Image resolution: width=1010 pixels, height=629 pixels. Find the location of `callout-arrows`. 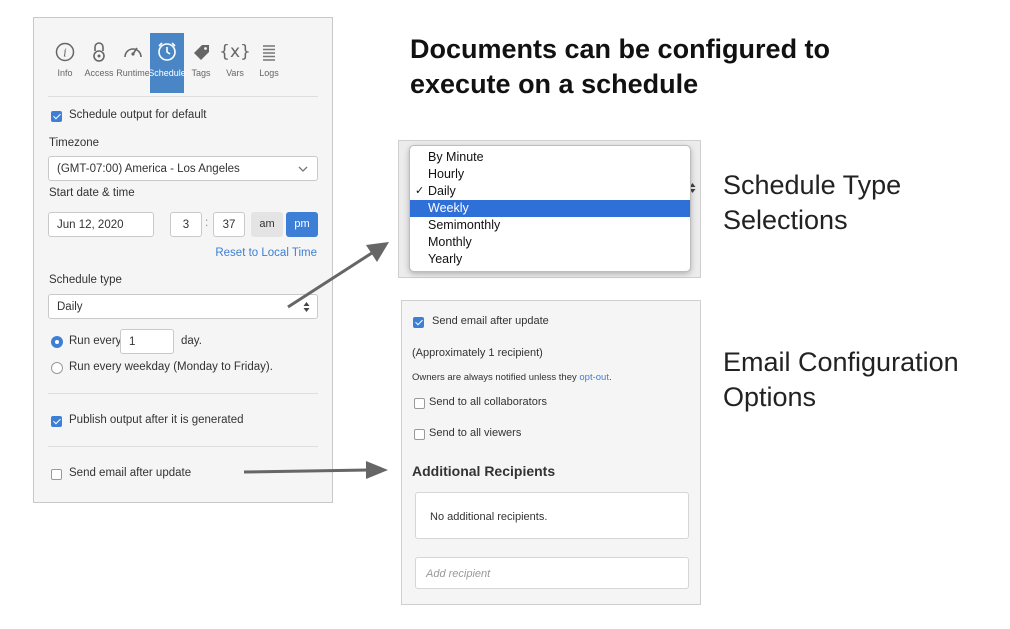

callout-arrows is located at coordinates (316, 360).